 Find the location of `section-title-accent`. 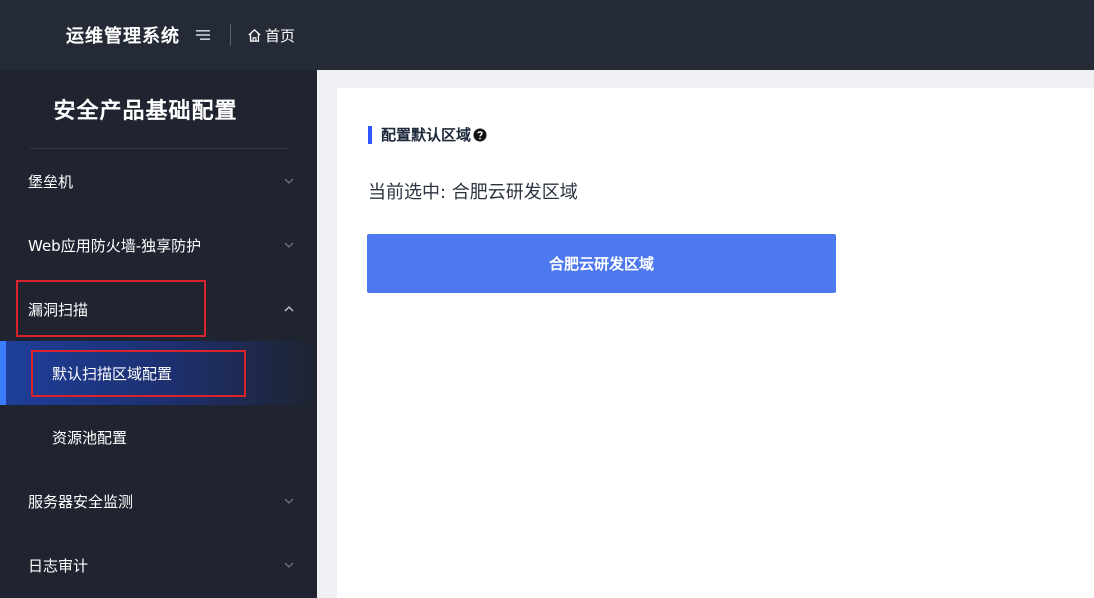

section-title-accent is located at coordinates (370, 134).